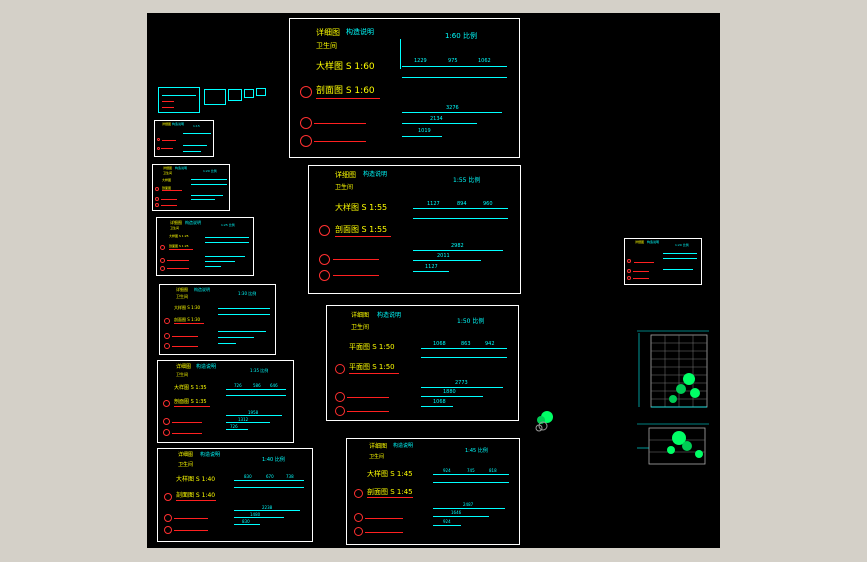 This screenshot has height=562, width=867. Describe the element at coordinates (196, 126) in the screenshot. I see `sheet-scale: 1:15` at that location.